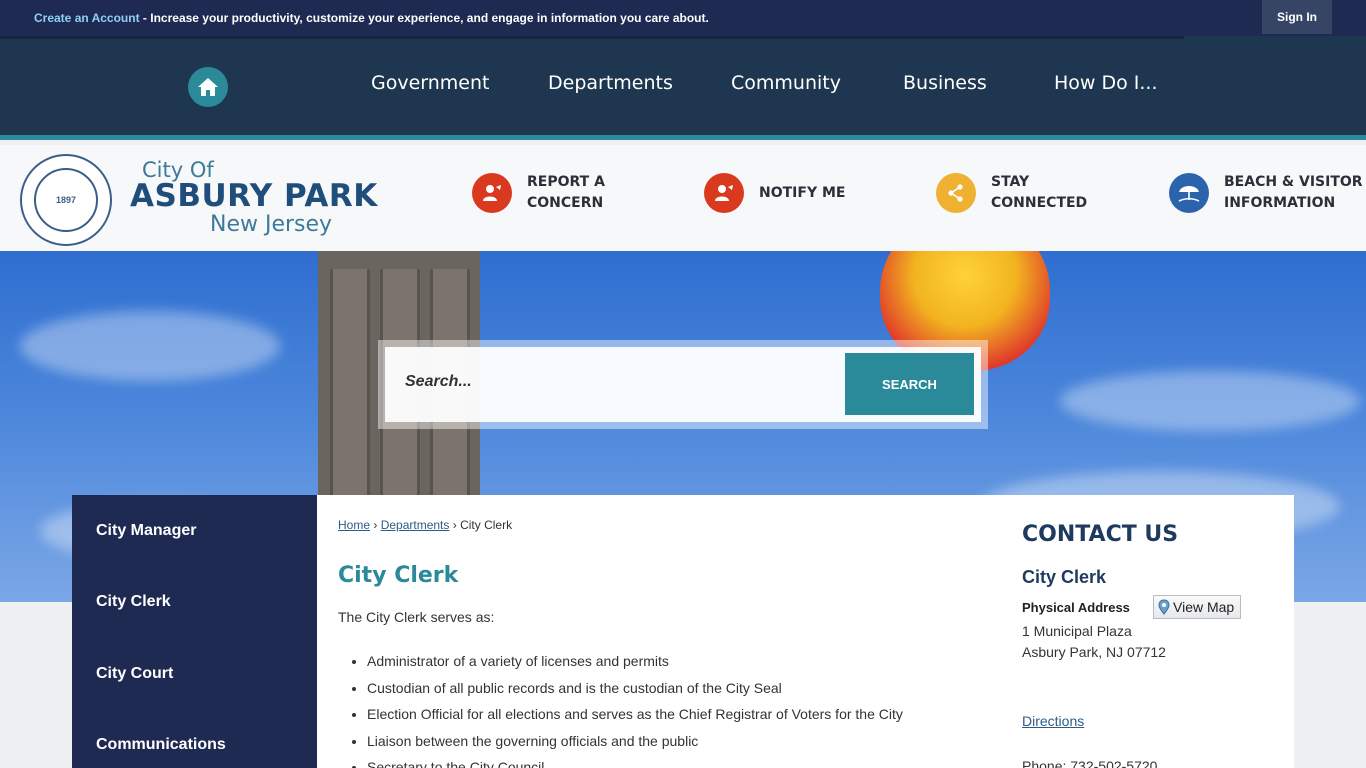 This screenshot has height=768, width=1366. Describe the element at coordinates (415, 525) in the screenshot. I see `breadcrumb-departments: Departments` at that location.